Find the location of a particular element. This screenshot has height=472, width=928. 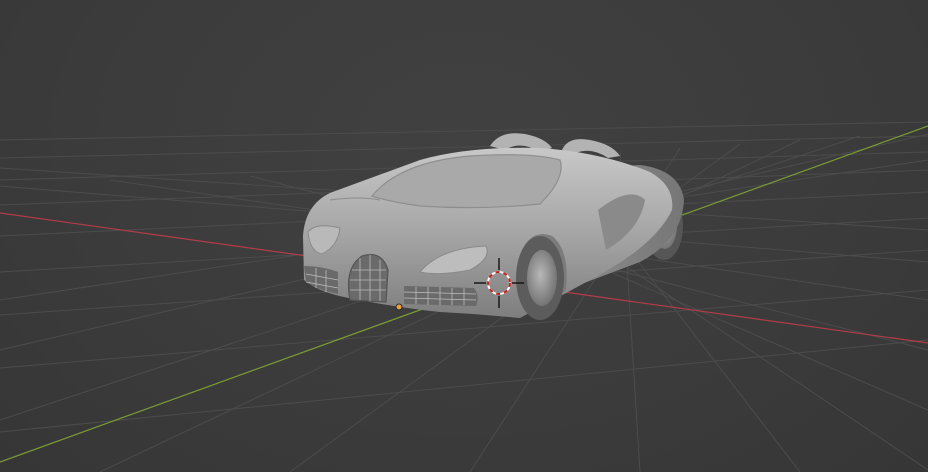

object-origin-dot is located at coordinates (399, 307).